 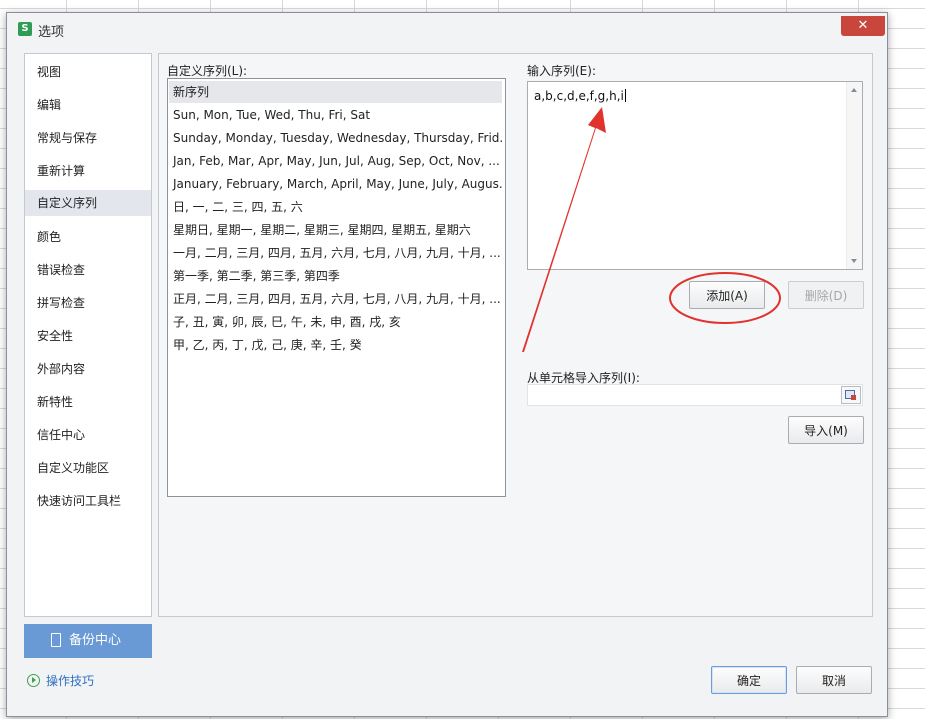 What do you see at coordinates (88, 105) in the screenshot?
I see `nav-item-edit: 编辑` at bounding box center [88, 105].